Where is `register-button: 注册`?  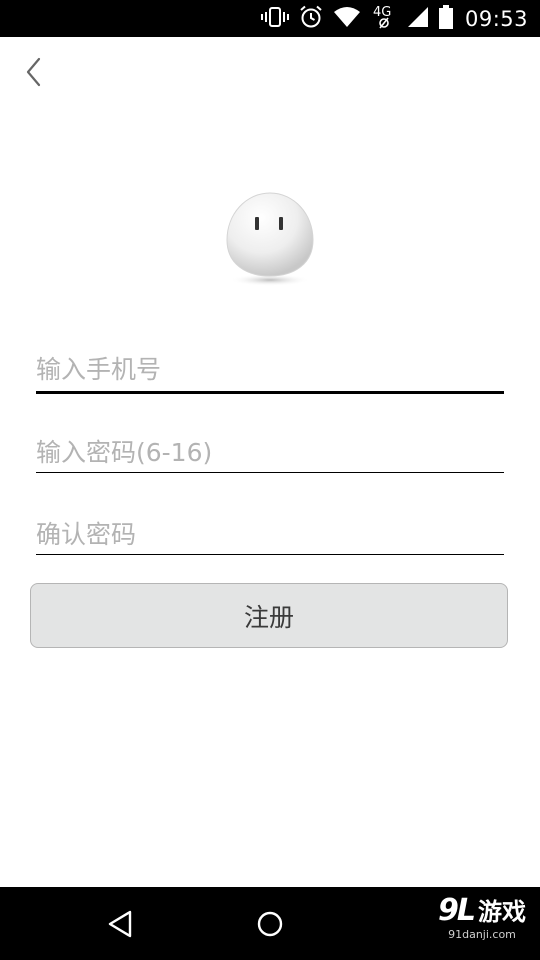 register-button: 注册 is located at coordinates (269, 615).